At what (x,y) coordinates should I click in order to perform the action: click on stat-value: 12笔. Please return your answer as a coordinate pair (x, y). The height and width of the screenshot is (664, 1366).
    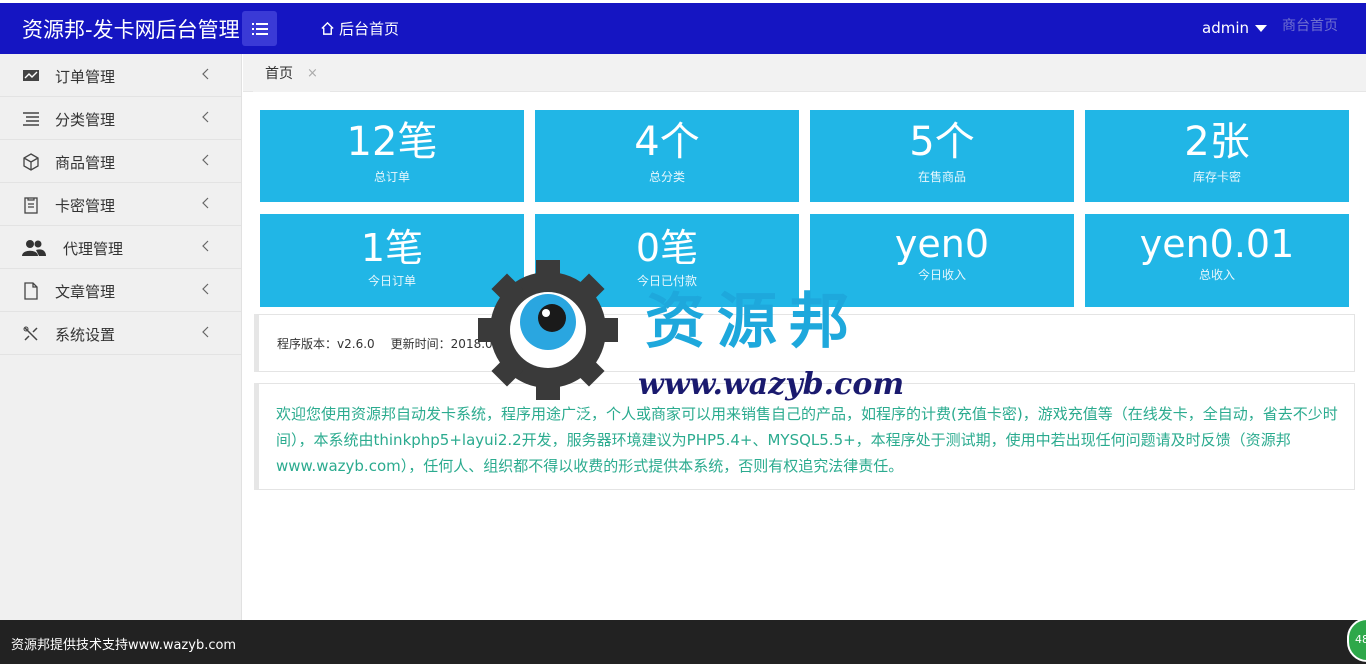
    Looking at the image, I should click on (392, 142).